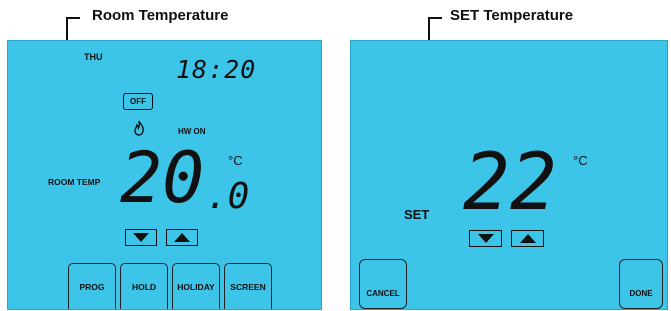 This screenshot has width=671, height=311. What do you see at coordinates (235, 160) in the screenshot?
I see `room-temp-unit: °C` at bounding box center [235, 160].